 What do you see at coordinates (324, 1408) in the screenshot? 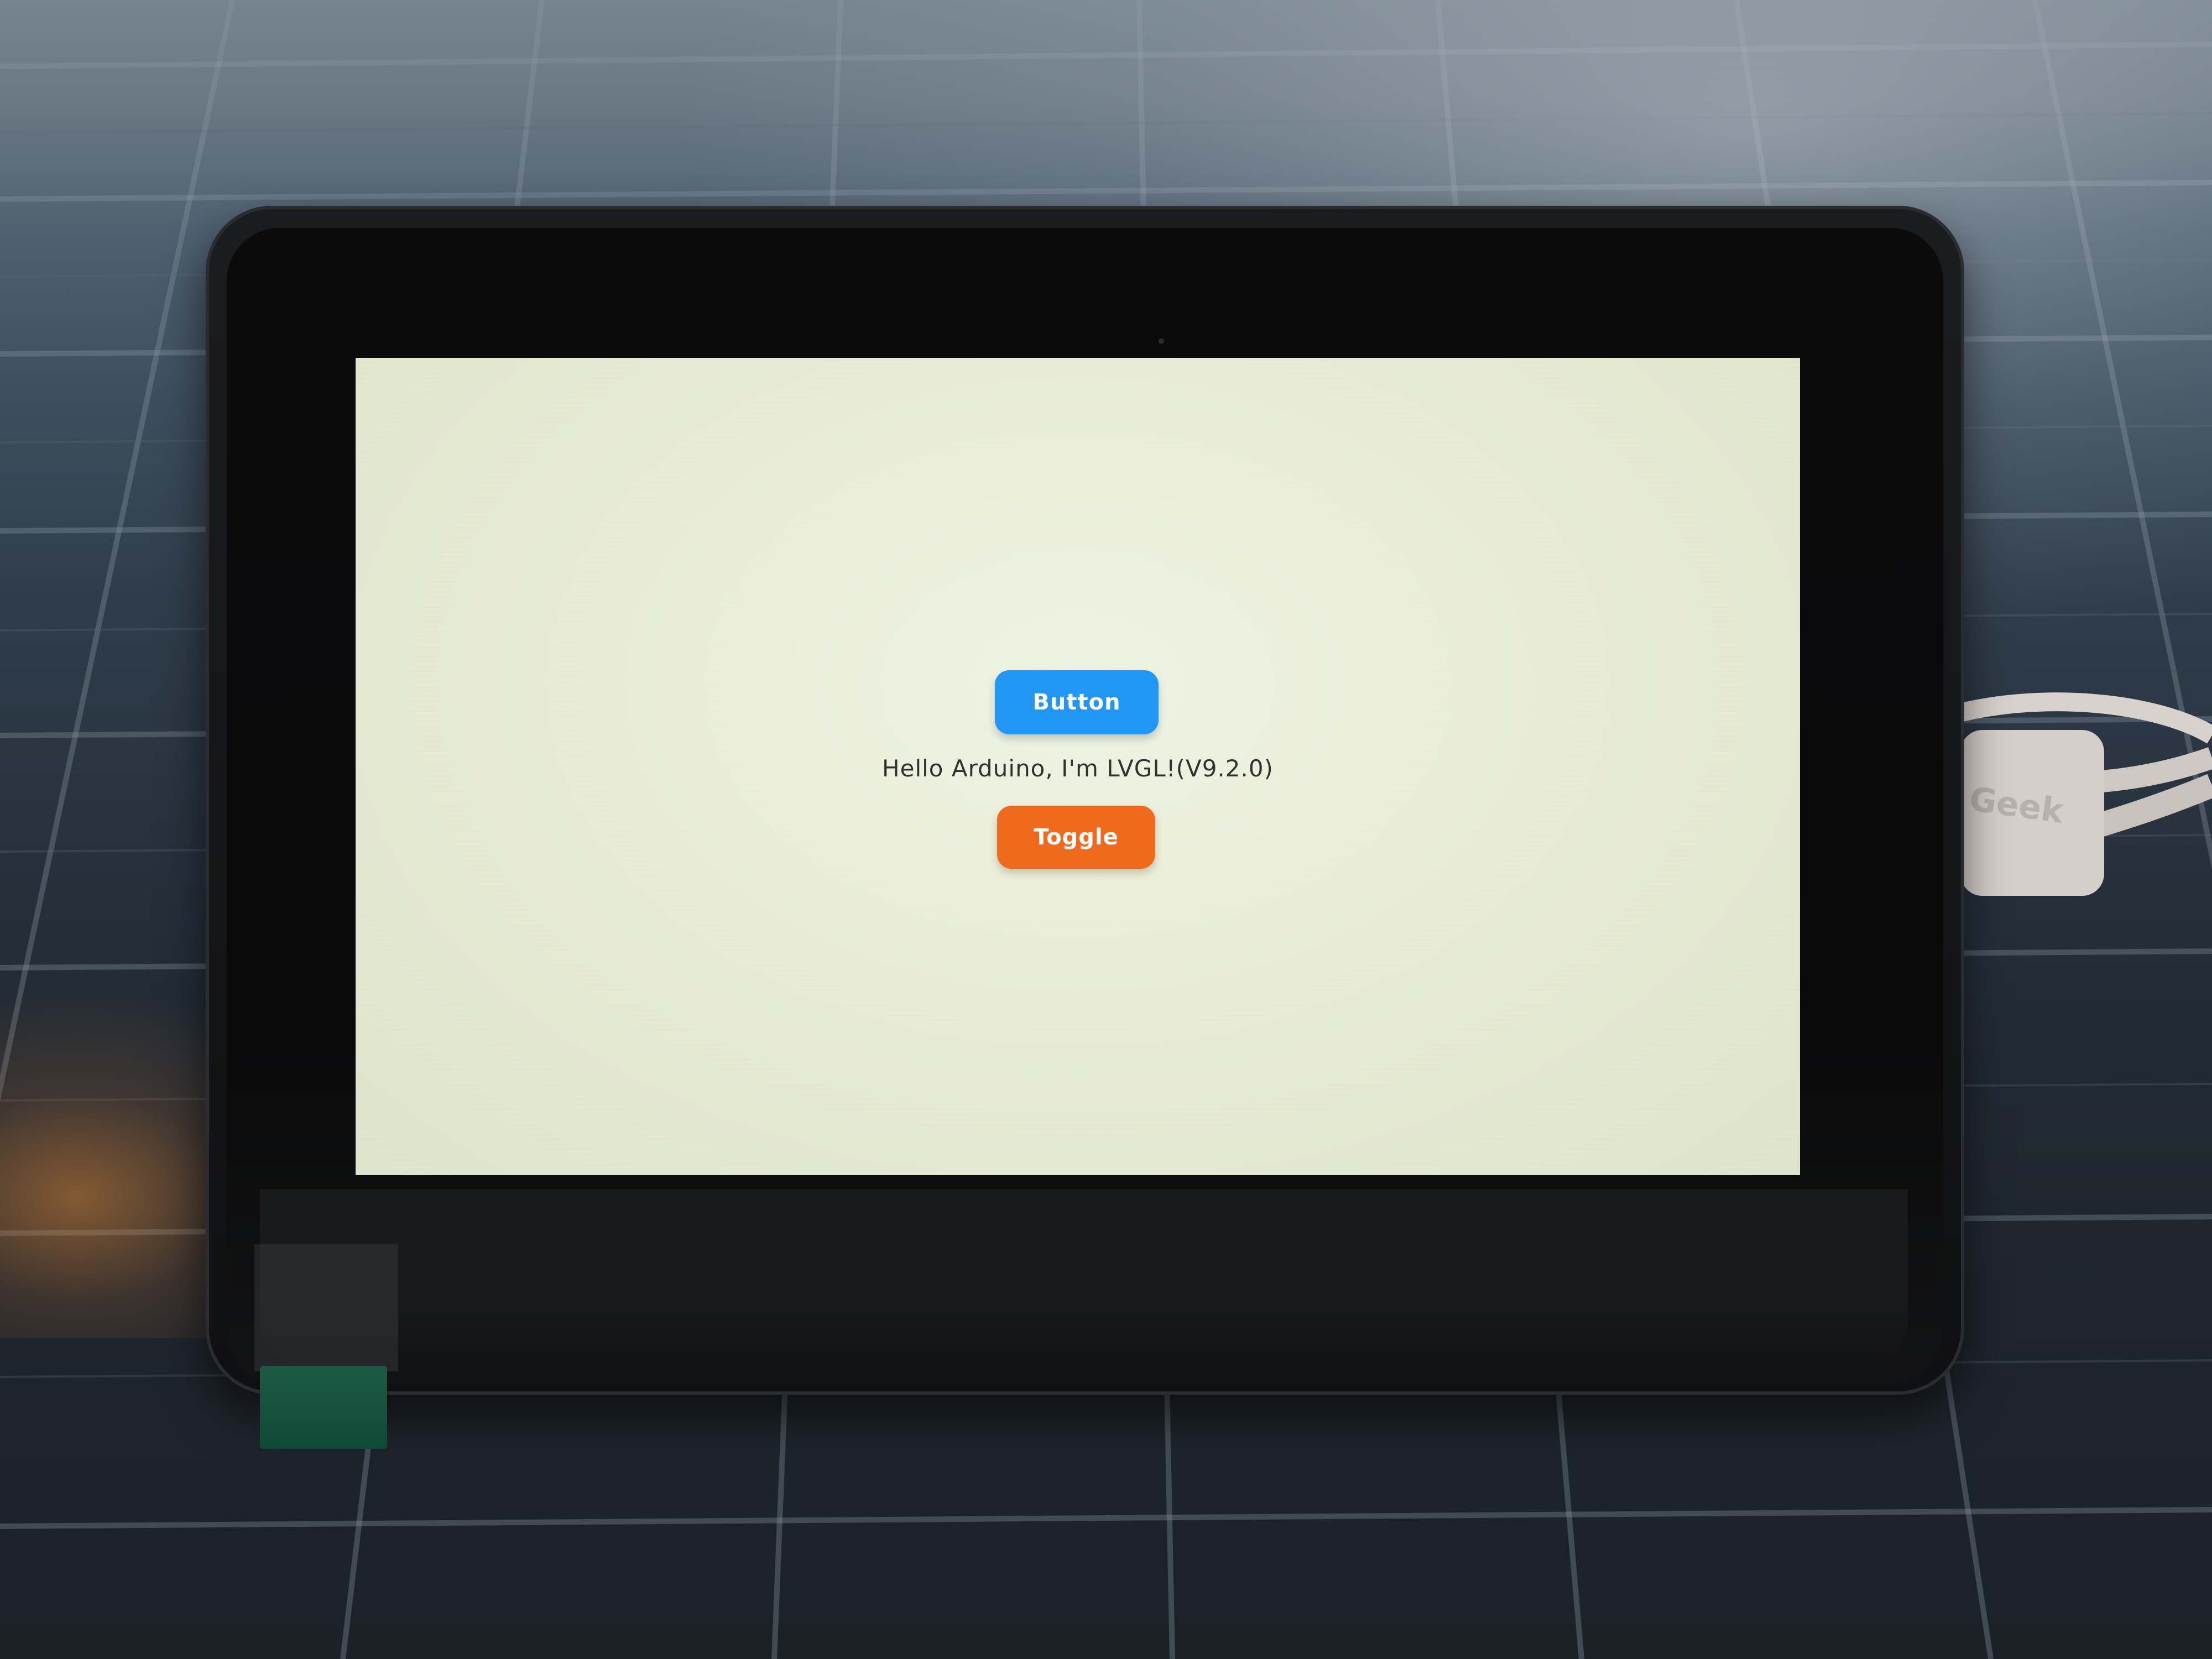
I see `green-protective-tab` at bounding box center [324, 1408].